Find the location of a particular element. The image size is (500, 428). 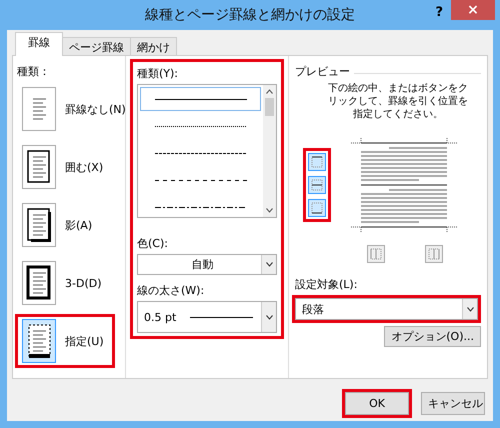

scroll-up-icon is located at coordinates (269, 91).